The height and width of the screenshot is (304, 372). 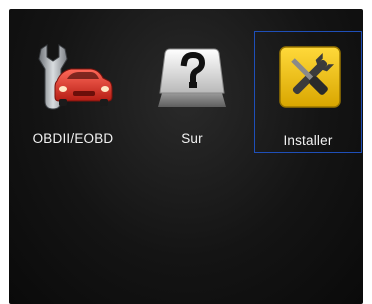 What do you see at coordinates (192, 138) in the screenshot?
I see `menu-item-label: Sur` at bounding box center [192, 138].